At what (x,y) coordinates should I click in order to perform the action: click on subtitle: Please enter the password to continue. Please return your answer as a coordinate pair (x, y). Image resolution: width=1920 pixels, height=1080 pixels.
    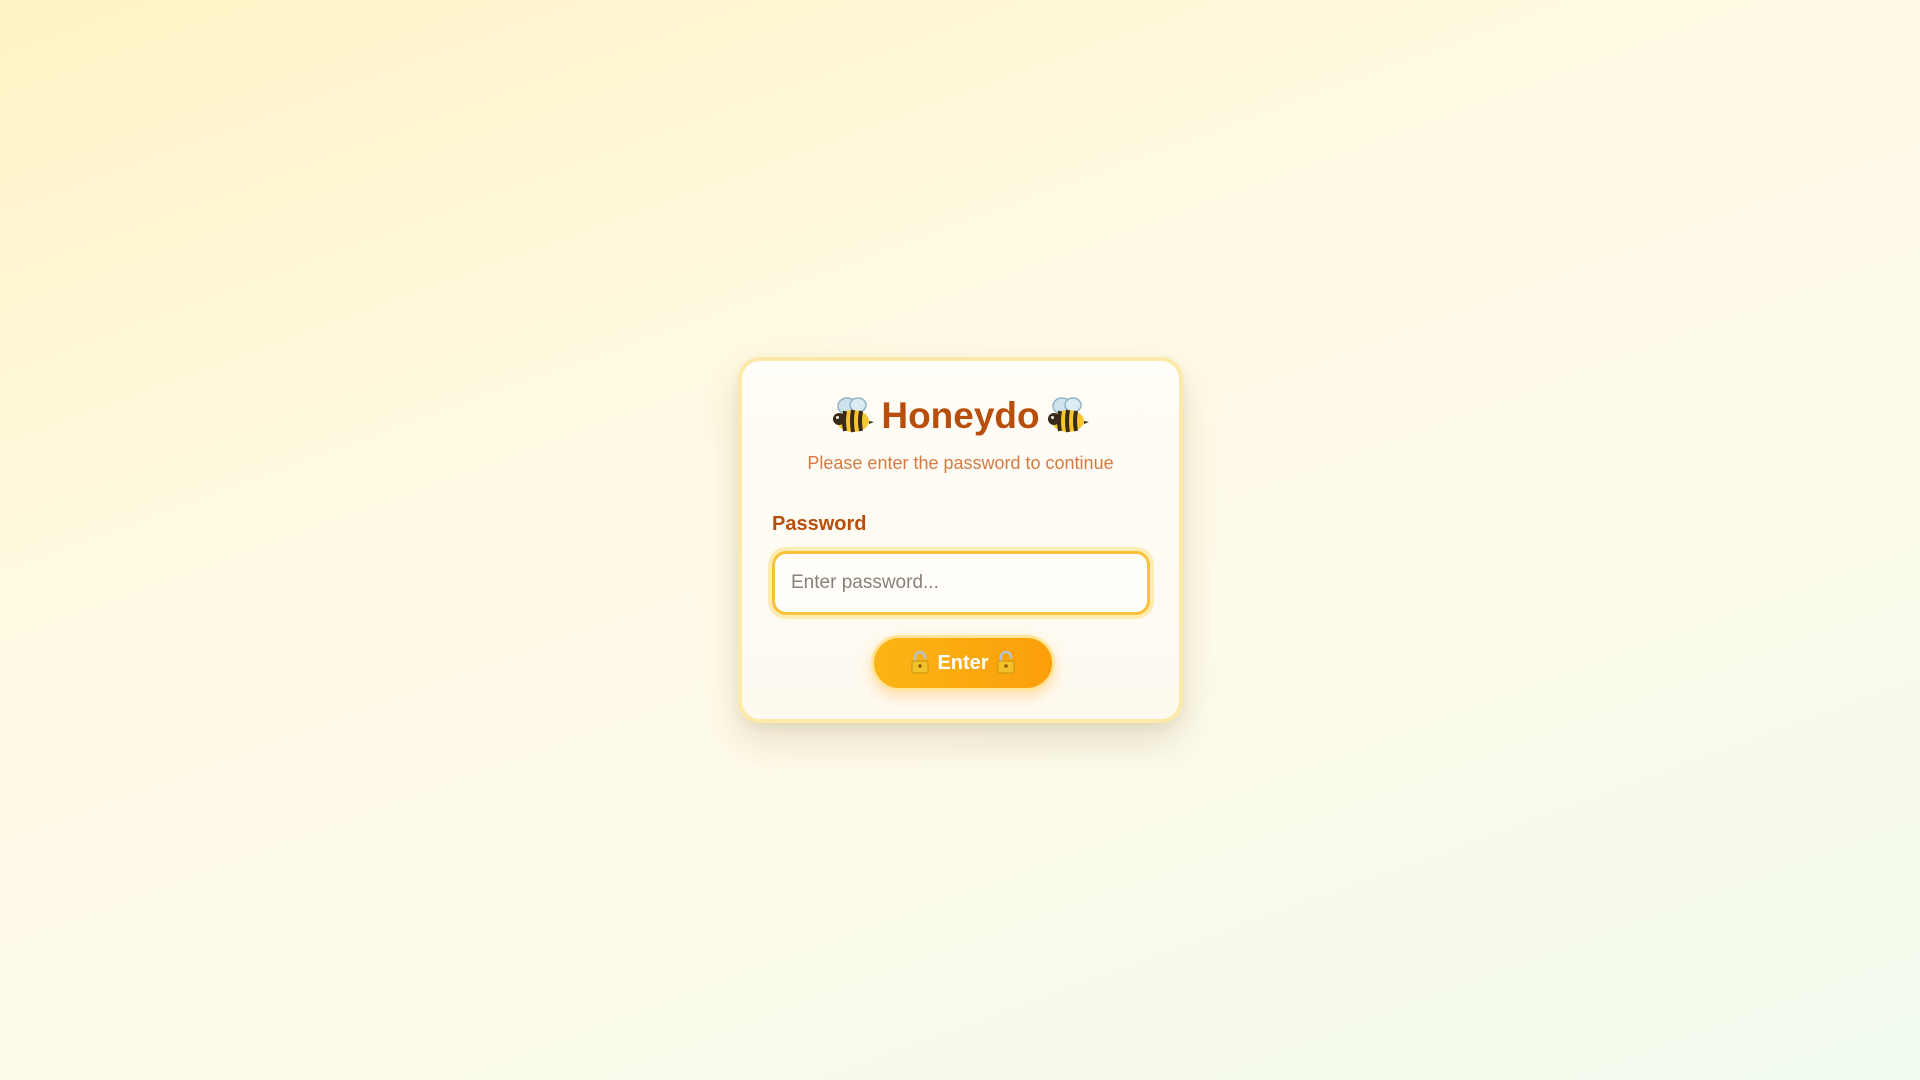
    Looking at the image, I should click on (960, 463).